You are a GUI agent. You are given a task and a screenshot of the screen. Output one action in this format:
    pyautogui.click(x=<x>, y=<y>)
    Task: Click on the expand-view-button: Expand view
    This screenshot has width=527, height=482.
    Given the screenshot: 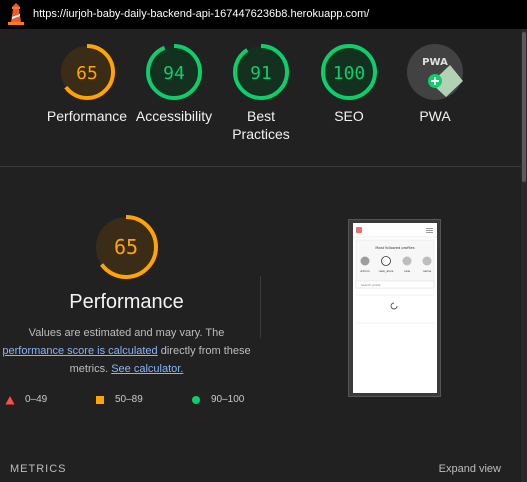 What is the action you would take?
    pyautogui.click(x=470, y=469)
    